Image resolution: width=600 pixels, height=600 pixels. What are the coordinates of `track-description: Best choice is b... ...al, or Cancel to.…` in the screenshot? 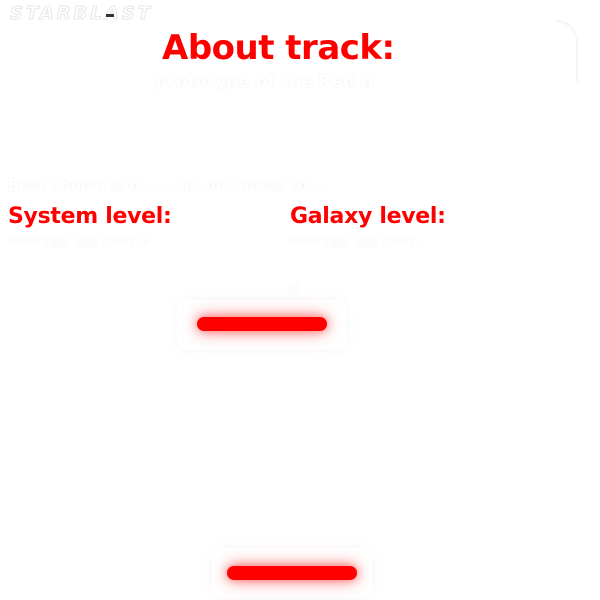 It's located at (166, 185).